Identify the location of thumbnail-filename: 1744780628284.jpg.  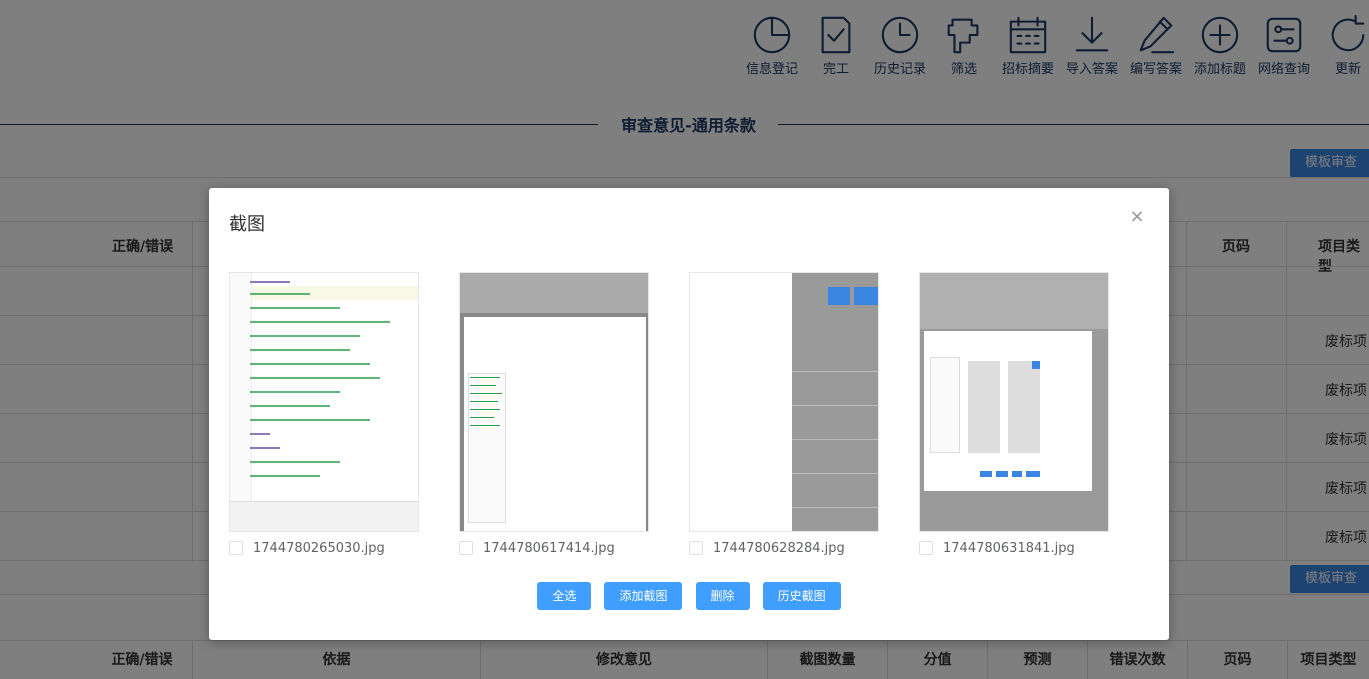
(779, 548).